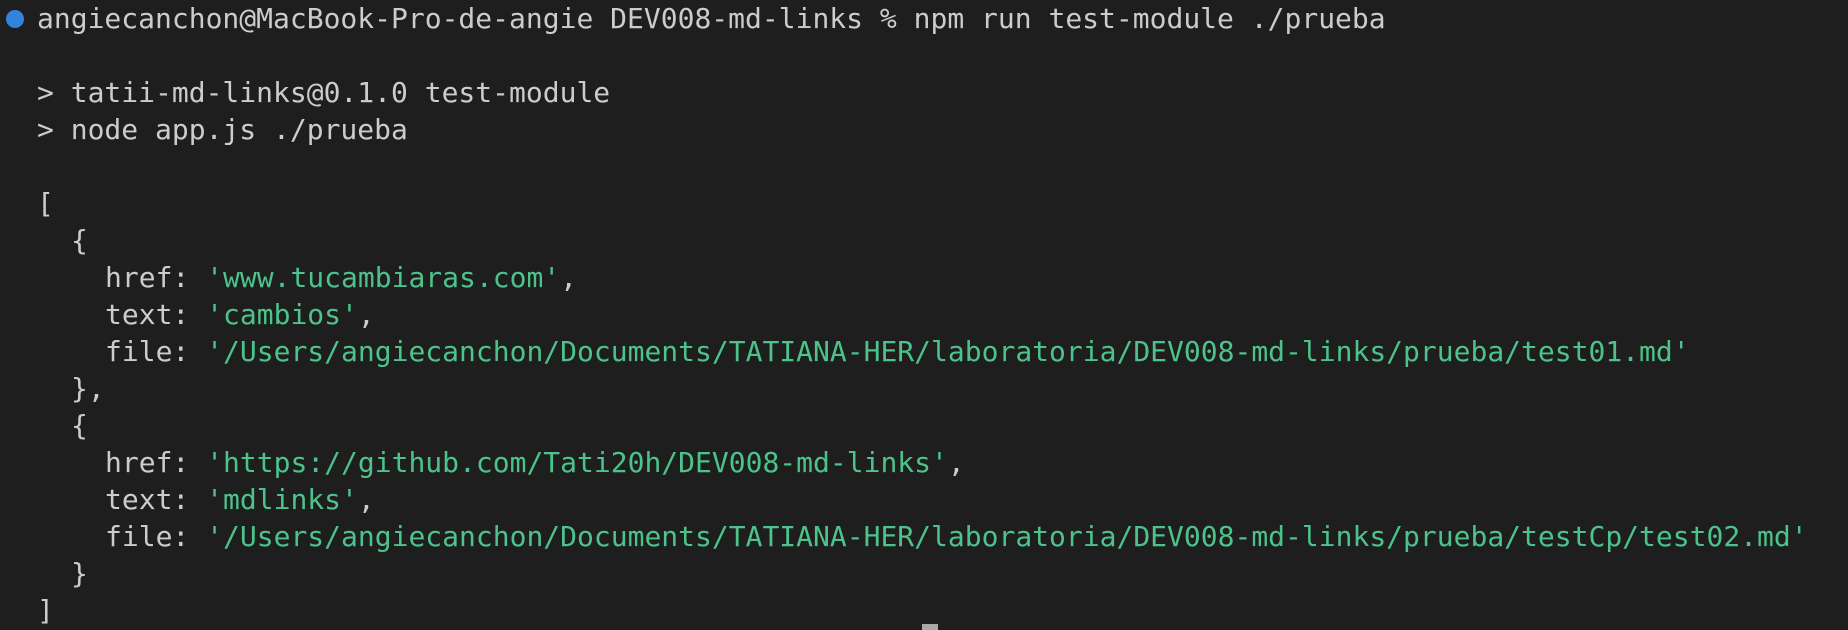 This screenshot has width=1848, height=630. What do you see at coordinates (383, 277) in the screenshot?
I see `href-value: 'www.tucambiaras.com'` at bounding box center [383, 277].